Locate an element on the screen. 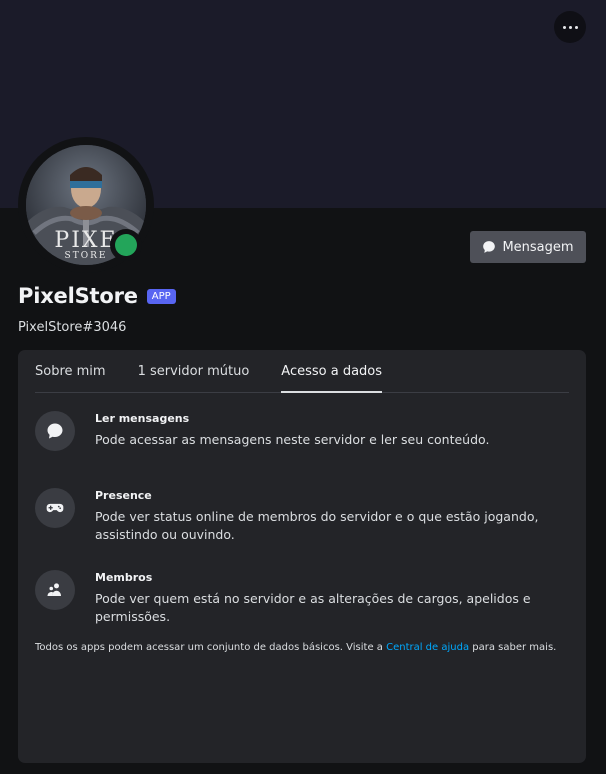 Image resolution: width=606 pixels, height=774 pixels. people-icon is located at coordinates (54, 589).